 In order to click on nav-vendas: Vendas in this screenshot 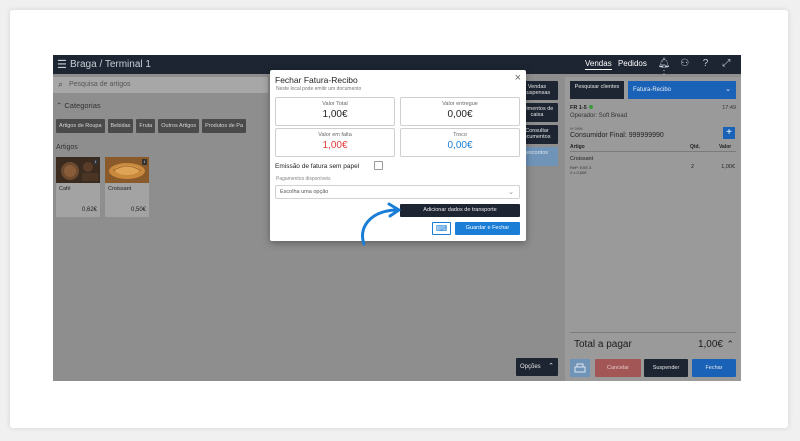, I will do `click(598, 64)`.